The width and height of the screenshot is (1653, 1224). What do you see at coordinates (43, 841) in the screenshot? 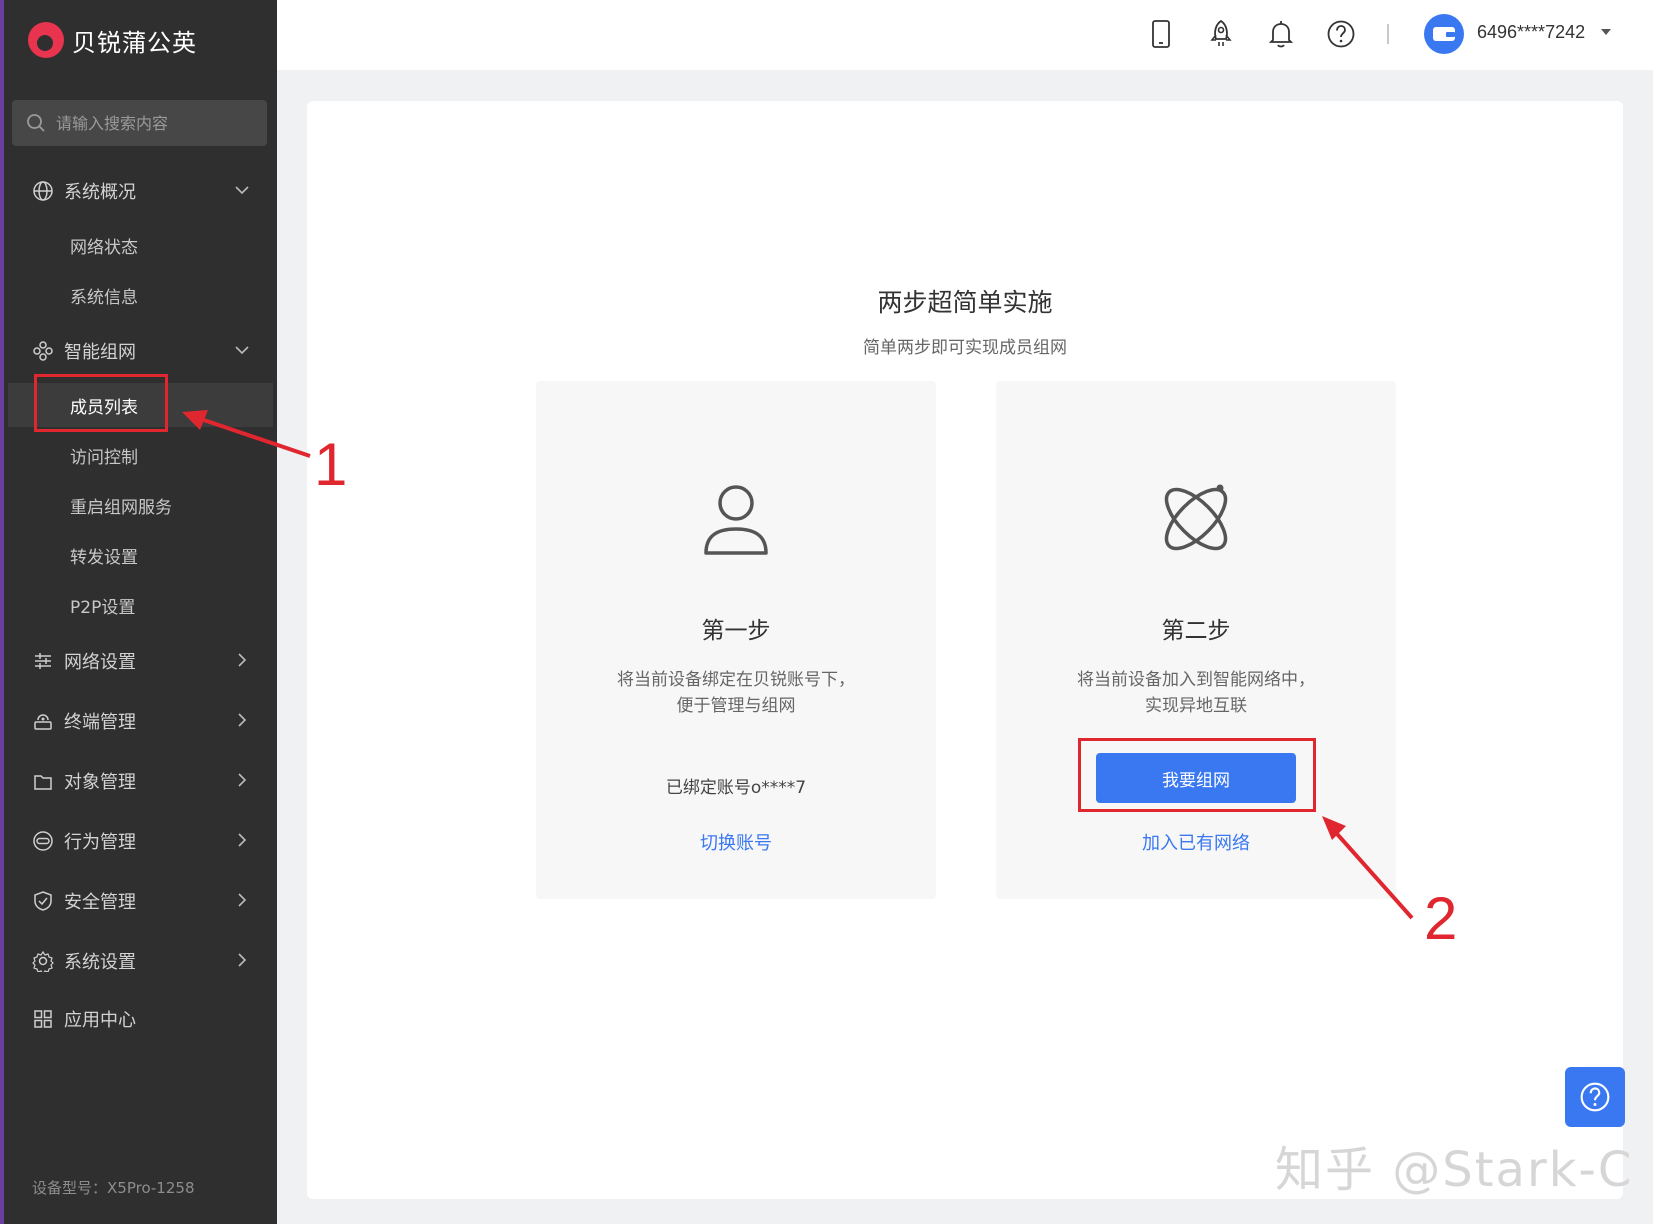
I see `link-icon` at bounding box center [43, 841].